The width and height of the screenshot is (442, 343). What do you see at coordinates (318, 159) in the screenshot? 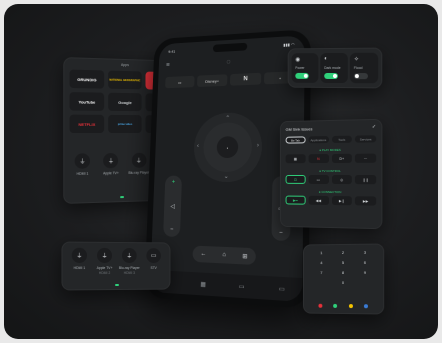
I see `mini-netflix: N` at bounding box center [318, 159].